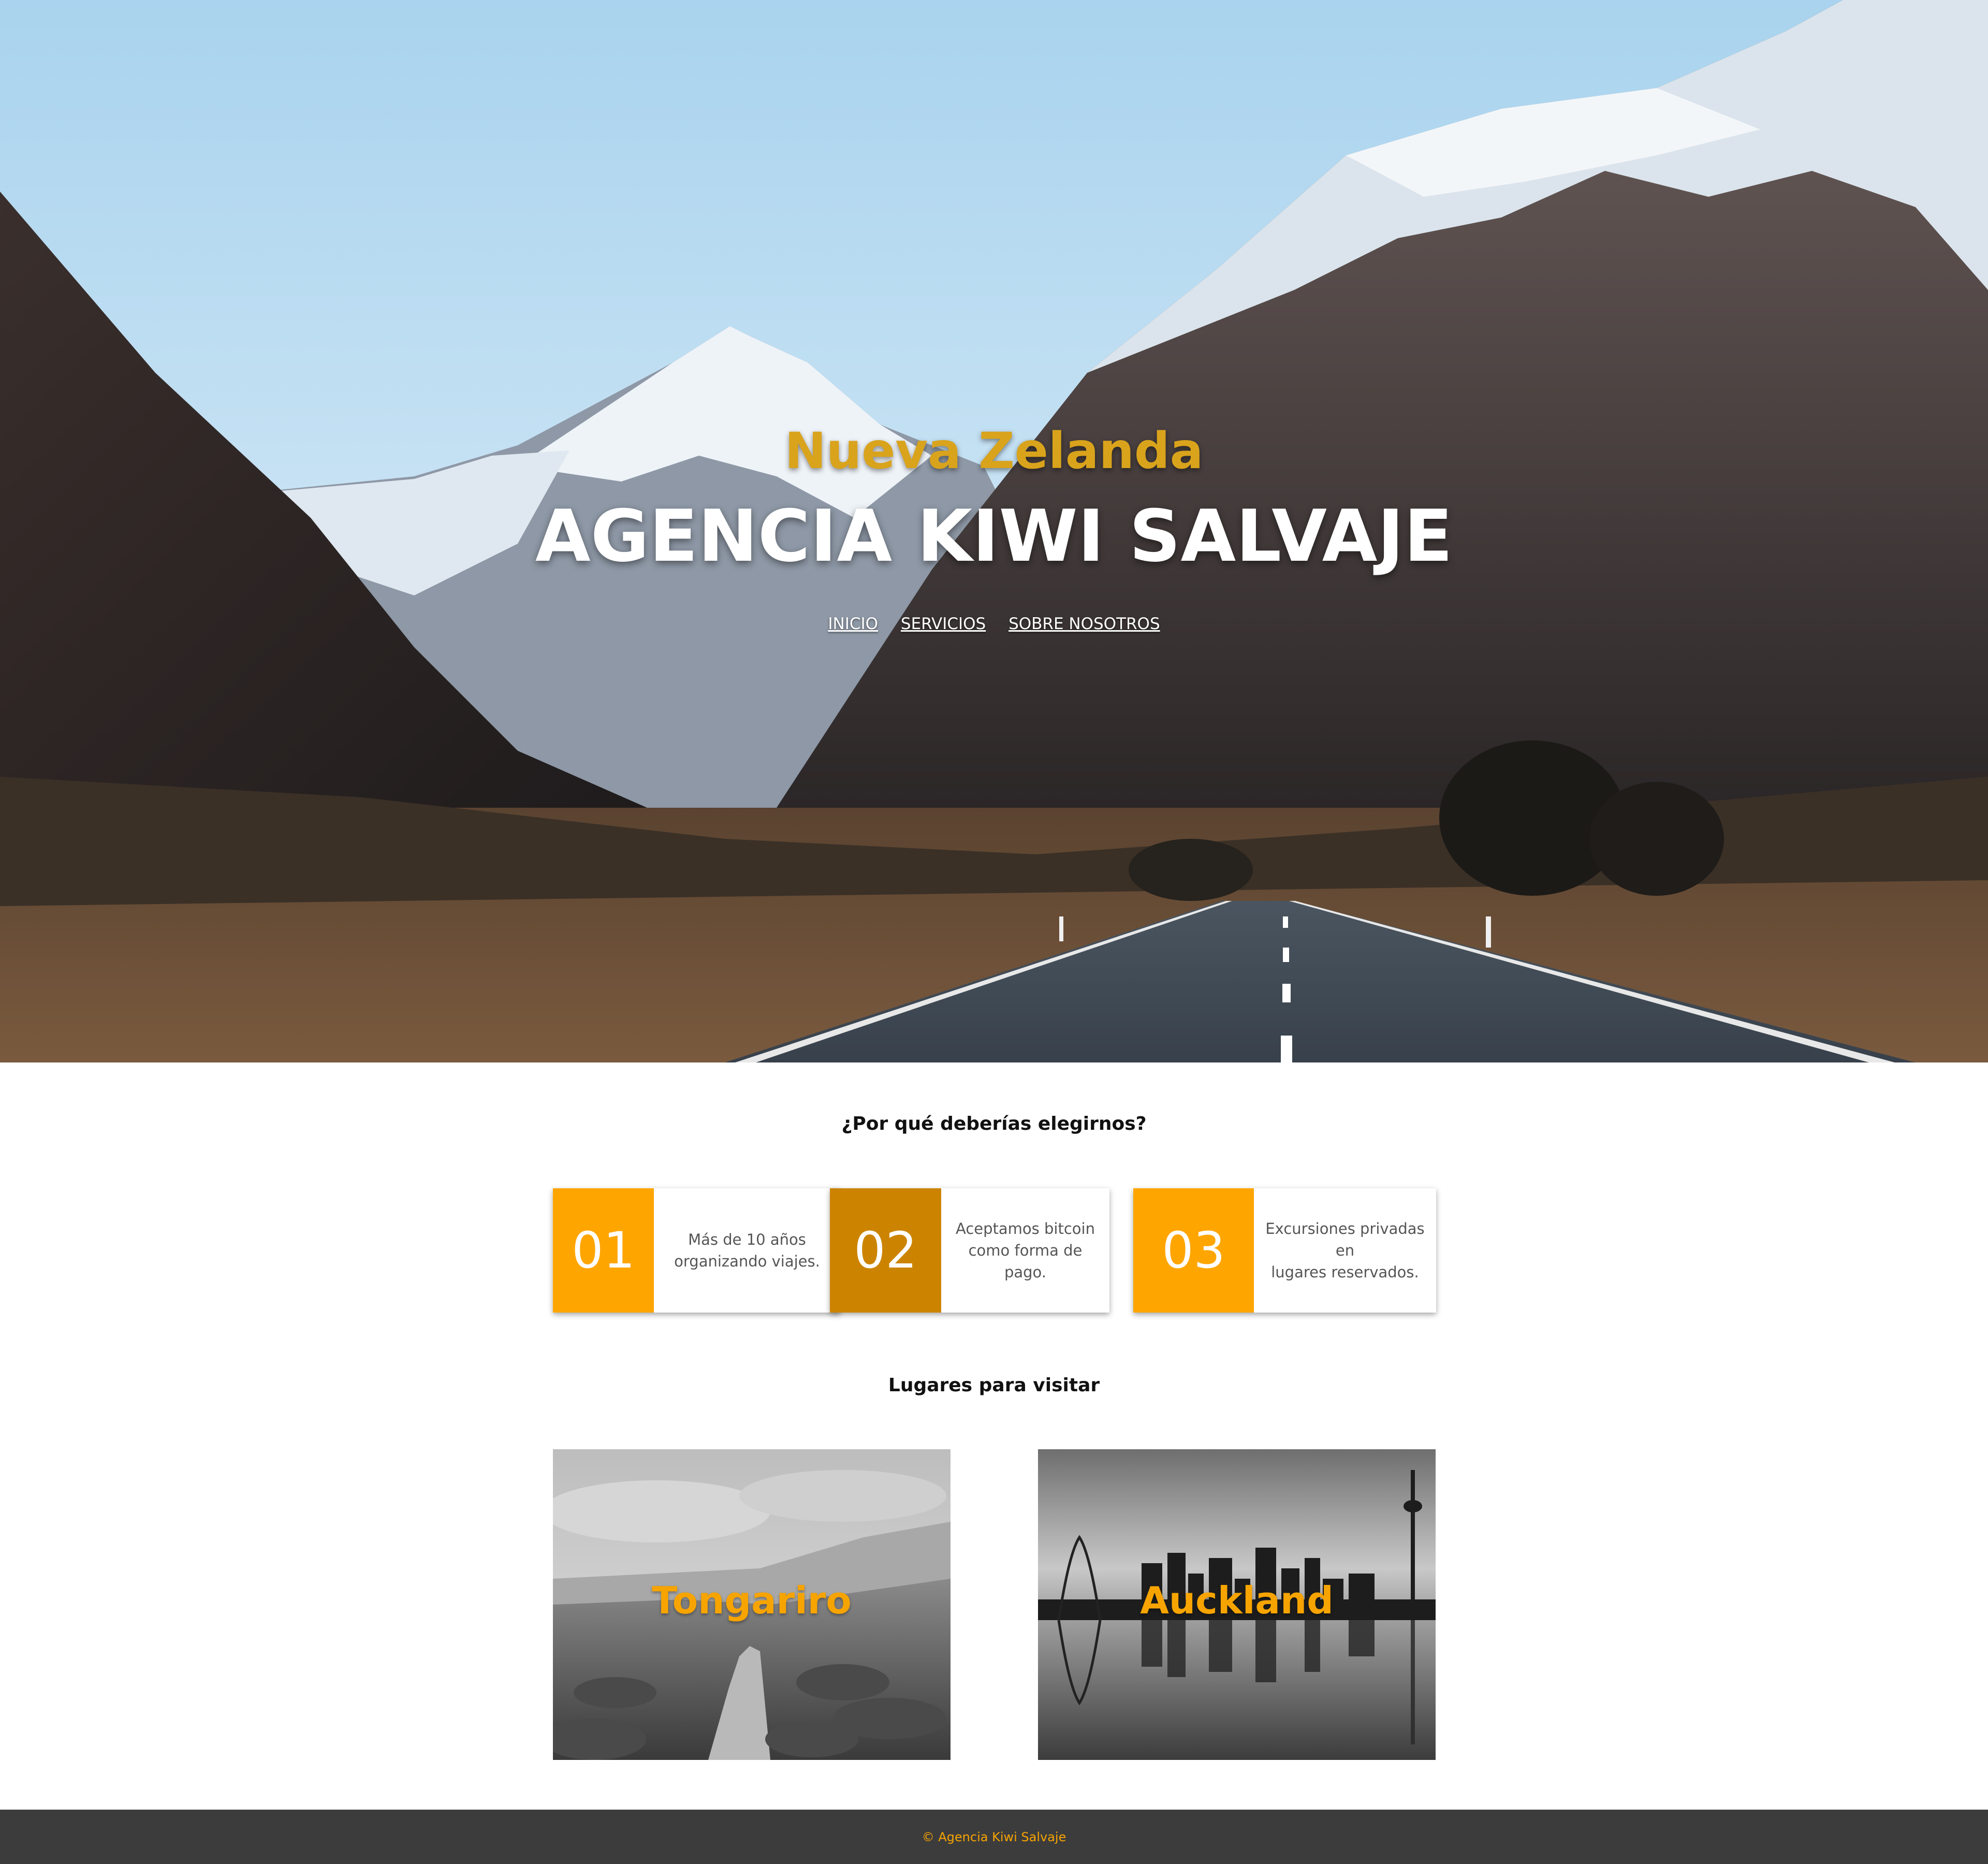 The height and width of the screenshot is (1864, 1988). I want to click on feature-text-2-line2: como forma de pago., so click(1025, 1261).